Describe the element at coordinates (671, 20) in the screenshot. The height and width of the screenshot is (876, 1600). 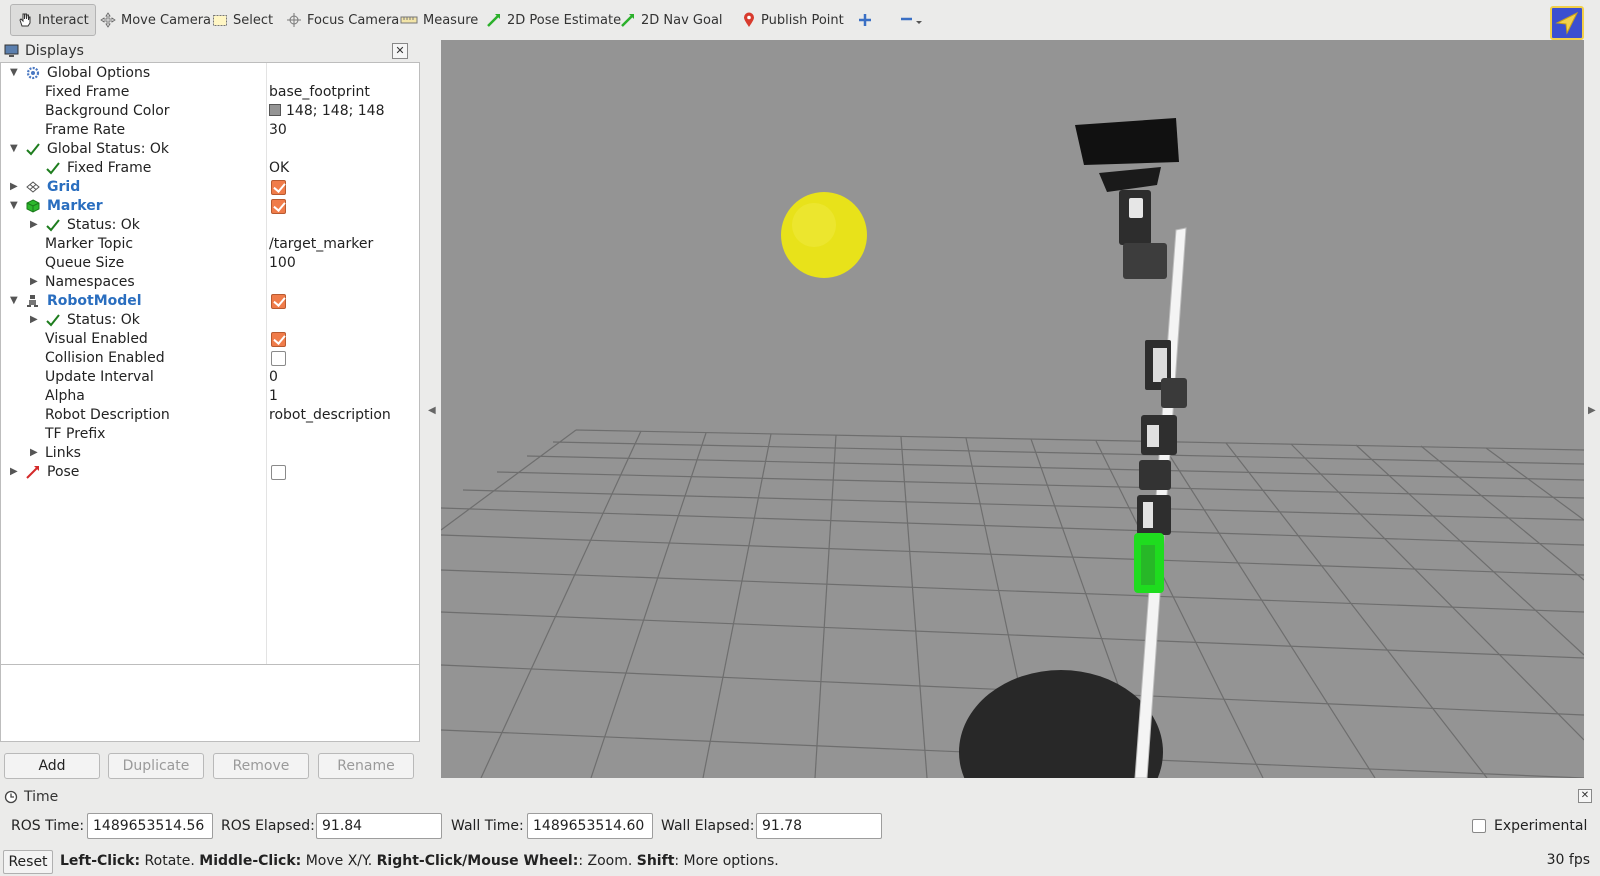
I see `2d-nav-goal-tool-button: 2D Nav Goal` at that location.